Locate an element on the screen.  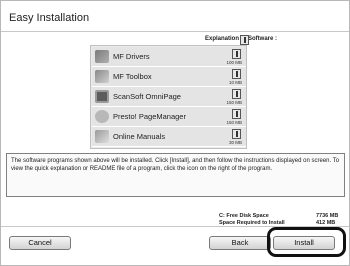
window-title: Easy Installation is located at coordinates (49, 18).